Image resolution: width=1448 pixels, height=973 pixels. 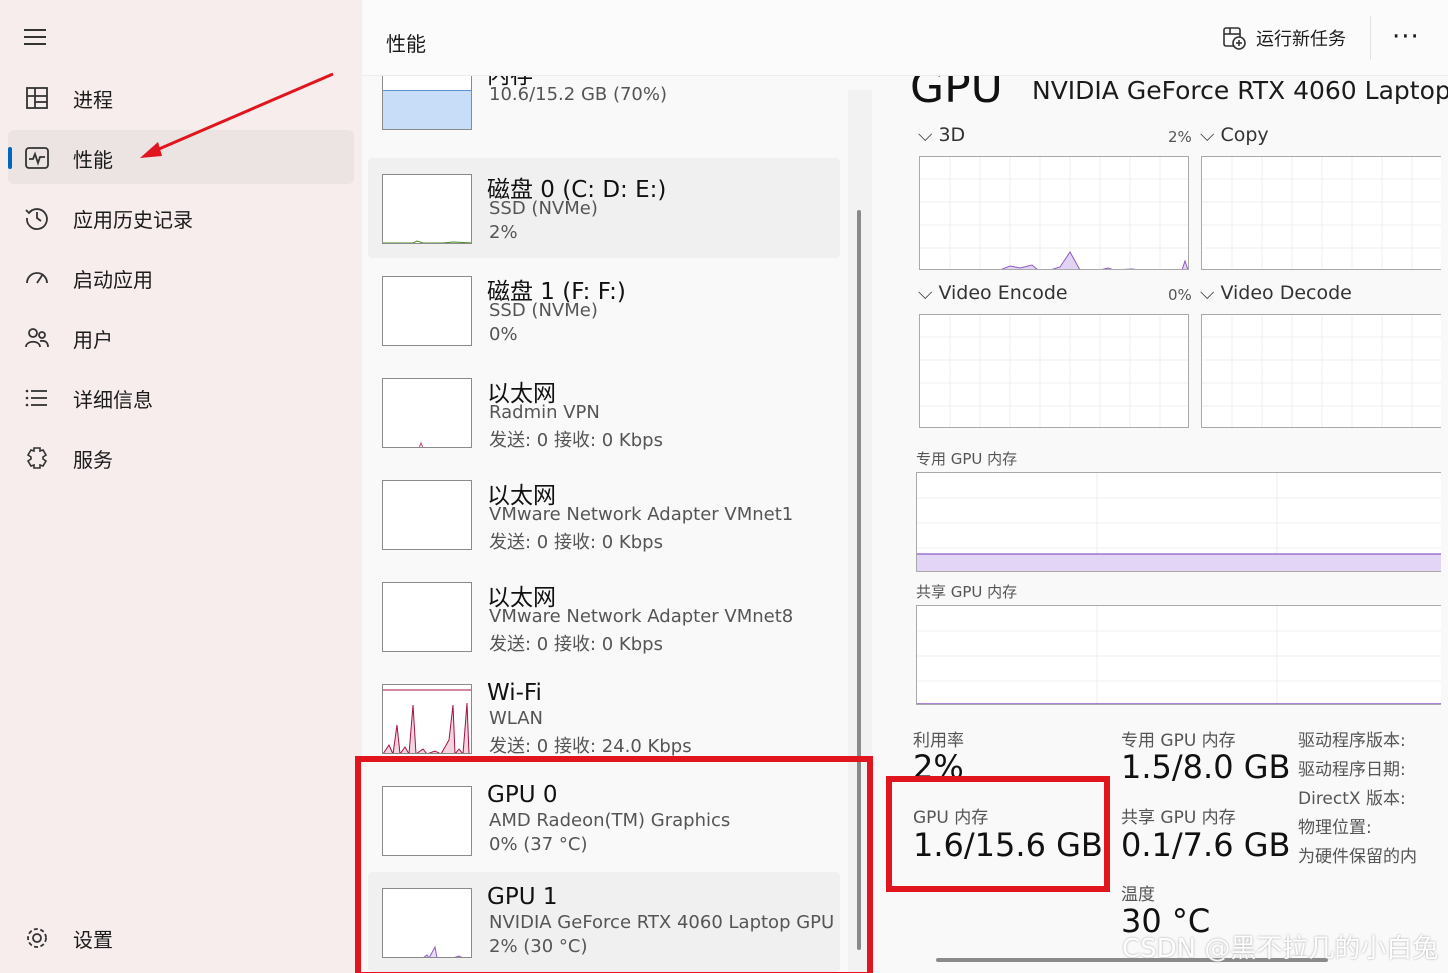 I want to click on memory-thumbnail, so click(x=427, y=103).